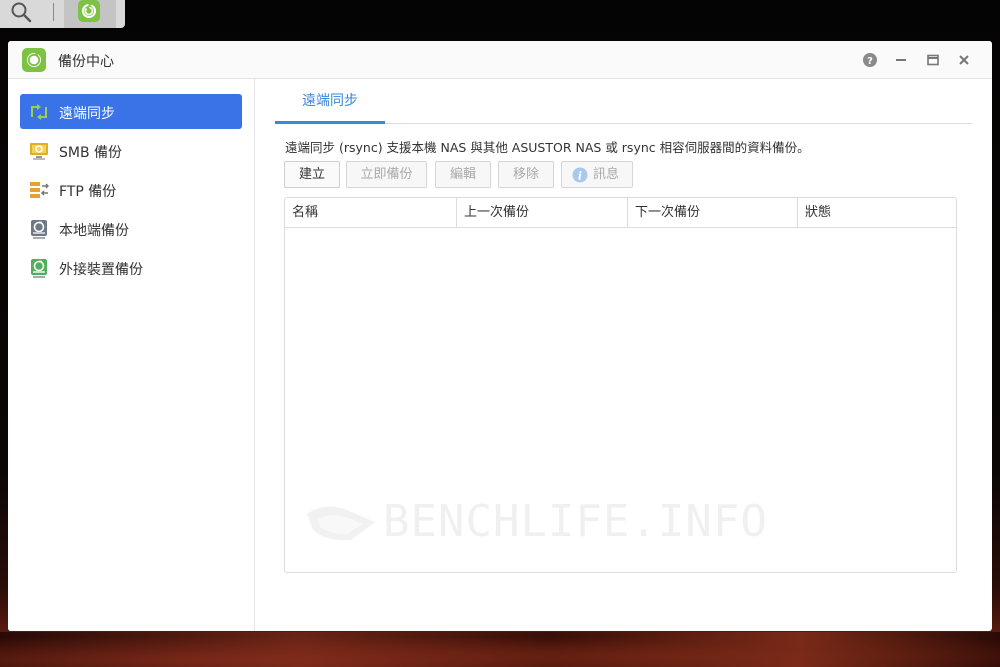 Image resolution: width=1000 pixels, height=667 pixels. Describe the element at coordinates (39, 268) in the screenshot. I see `external-device-icon` at that location.